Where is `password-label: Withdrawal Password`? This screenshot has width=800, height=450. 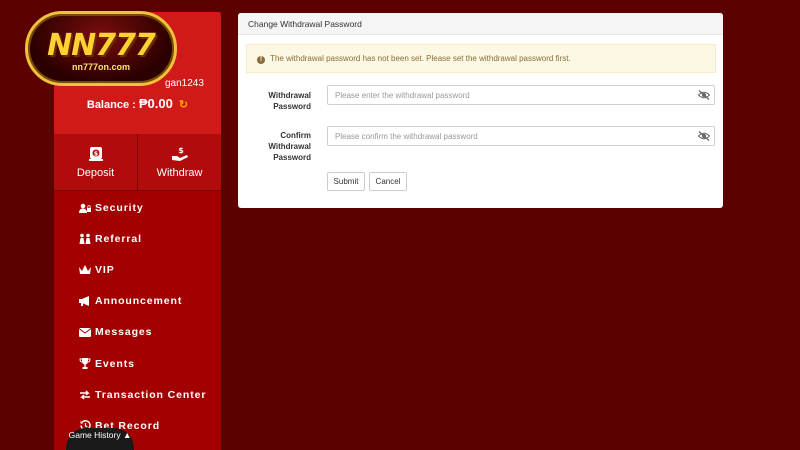 password-label: Withdrawal Password is located at coordinates (276, 101).